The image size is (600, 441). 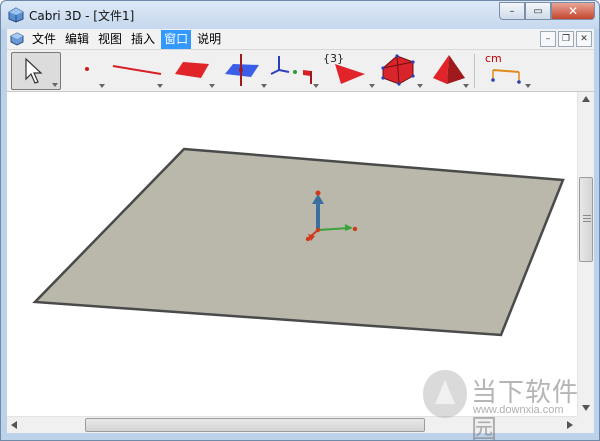 What do you see at coordinates (538, 11) in the screenshot?
I see `maximize-button: ▭` at bounding box center [538, 11].